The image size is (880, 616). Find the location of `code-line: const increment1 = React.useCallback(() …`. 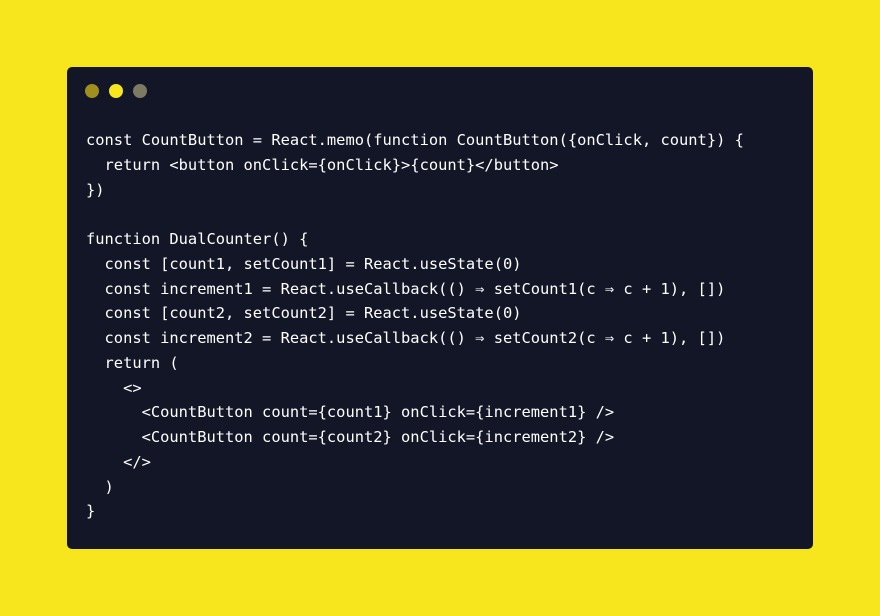

code-line: const increment1 = React.useCallback(() … is located at coordinates (406, 288).